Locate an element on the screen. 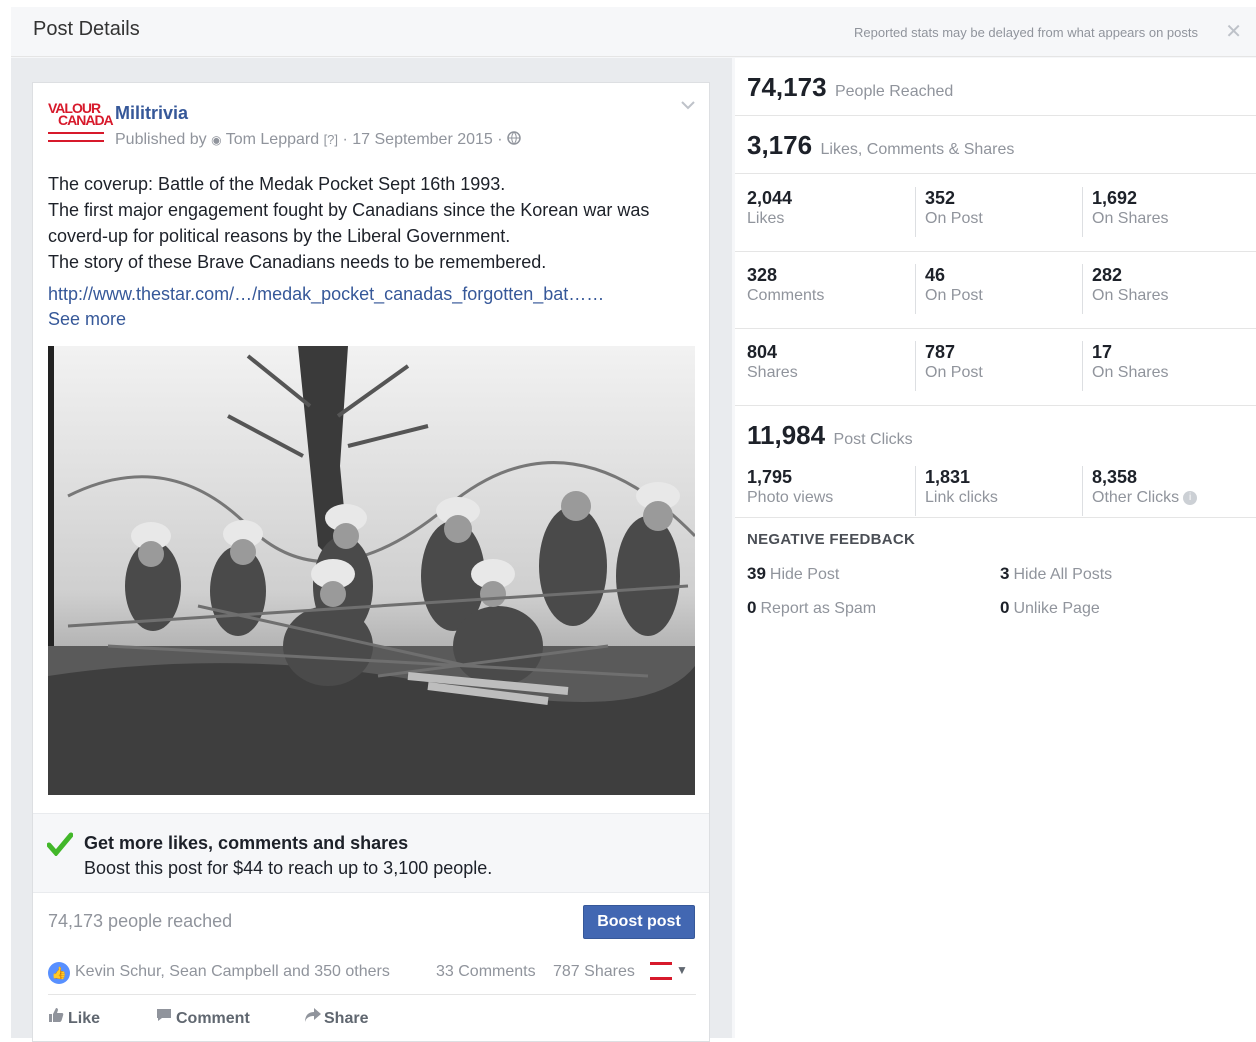 The height and width of the screenshot is (1042, 1256). page-name-link: Militrivia is located at coordinates (151, 113).